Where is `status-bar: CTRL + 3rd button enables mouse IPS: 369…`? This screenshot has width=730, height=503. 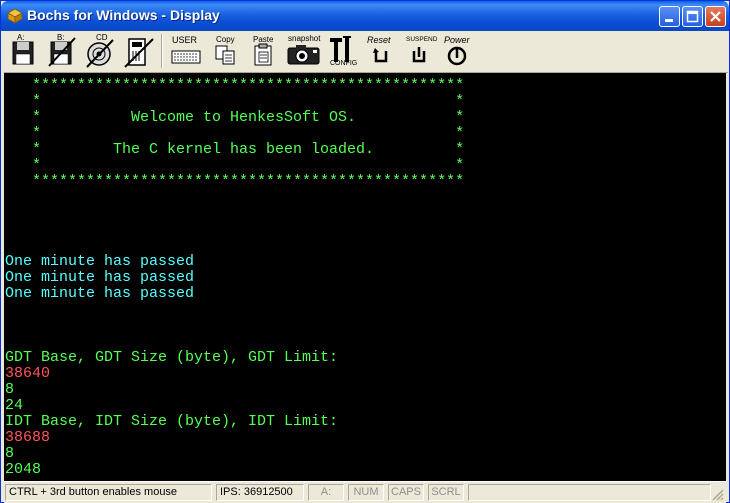
status-bar: CTRL + 3rd button enables mouse IPS: 369… is located at coordinates (365, 492).